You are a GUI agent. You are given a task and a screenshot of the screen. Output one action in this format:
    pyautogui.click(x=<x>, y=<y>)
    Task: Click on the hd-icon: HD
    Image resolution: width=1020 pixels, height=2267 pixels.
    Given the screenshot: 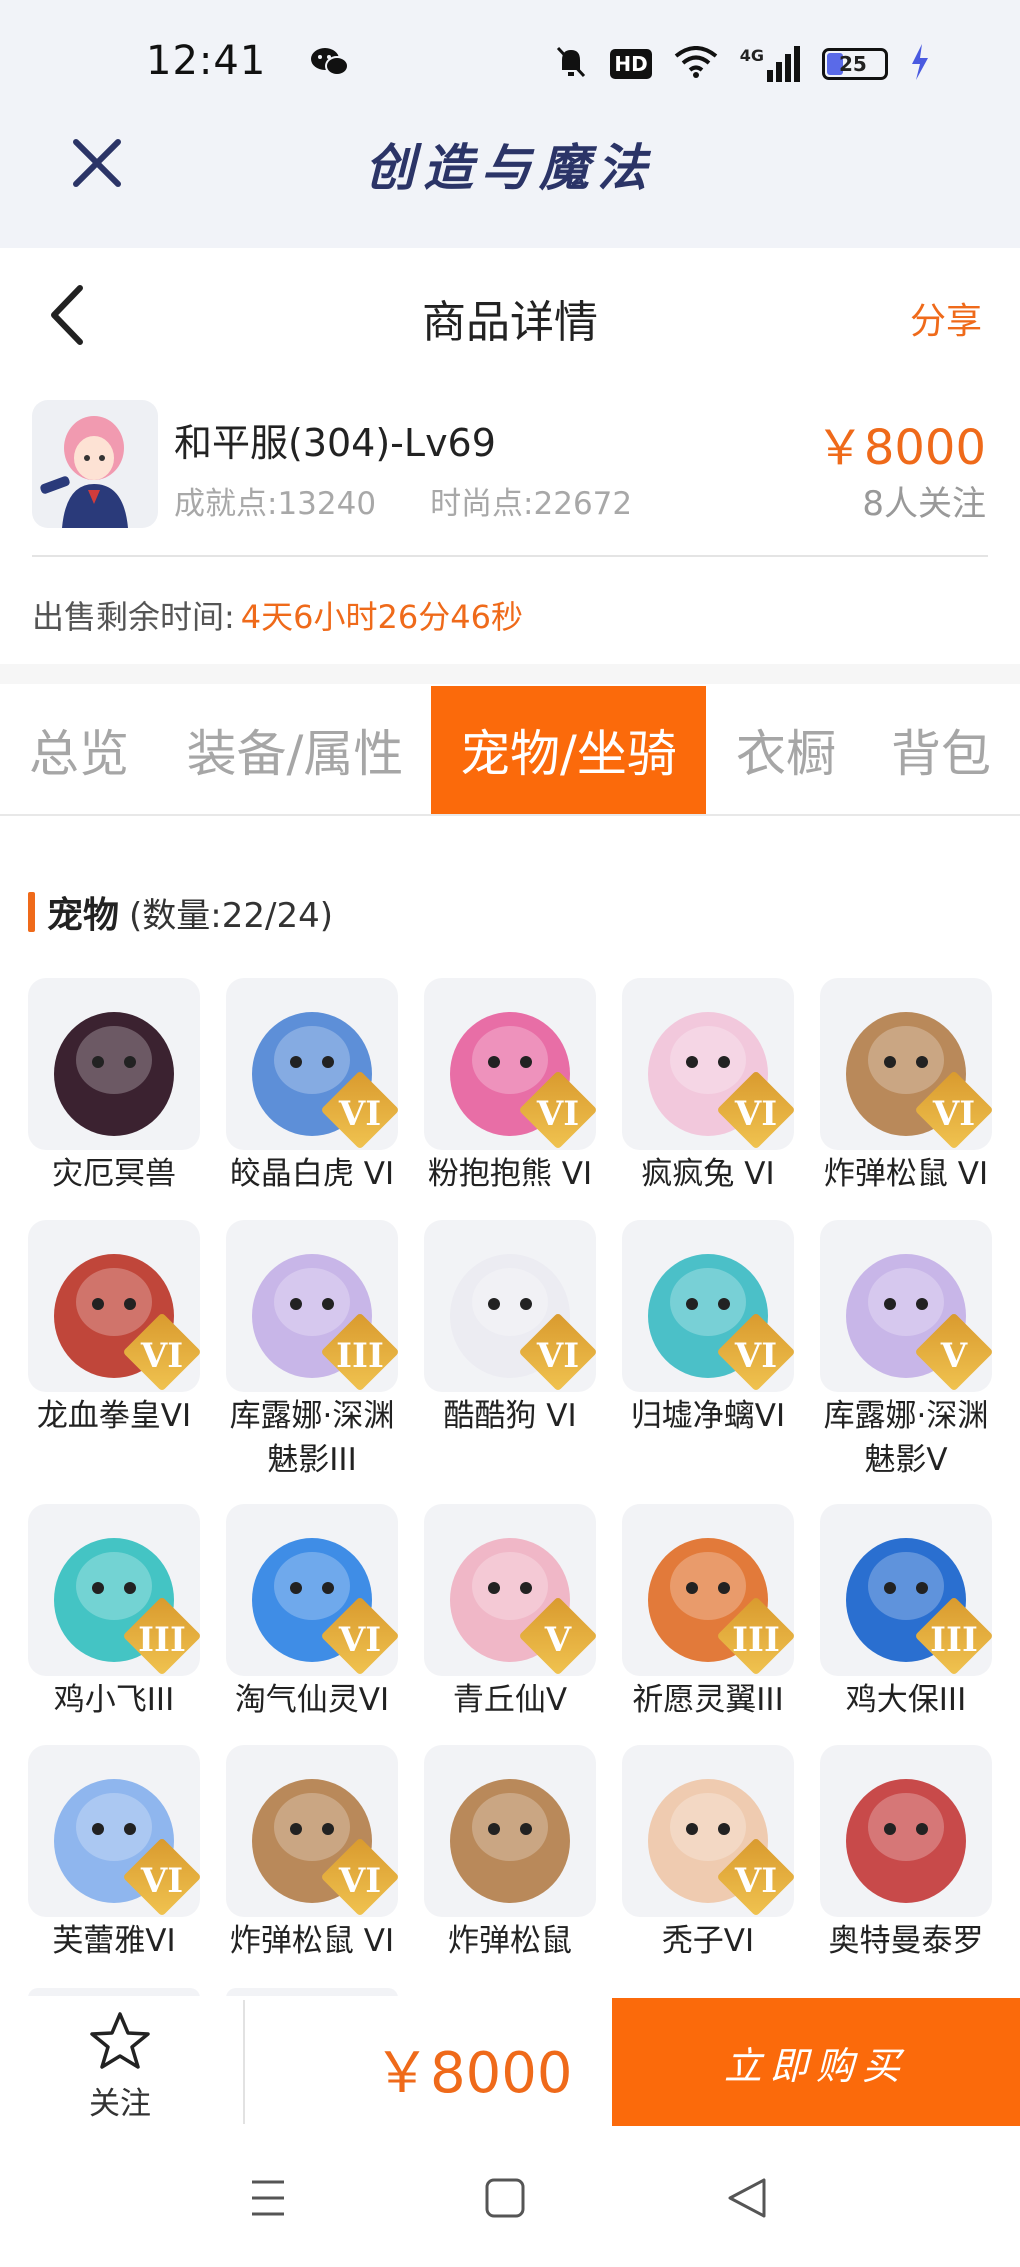 What is the action you would take?
    pyautogui.click(x=631, y=64)
    